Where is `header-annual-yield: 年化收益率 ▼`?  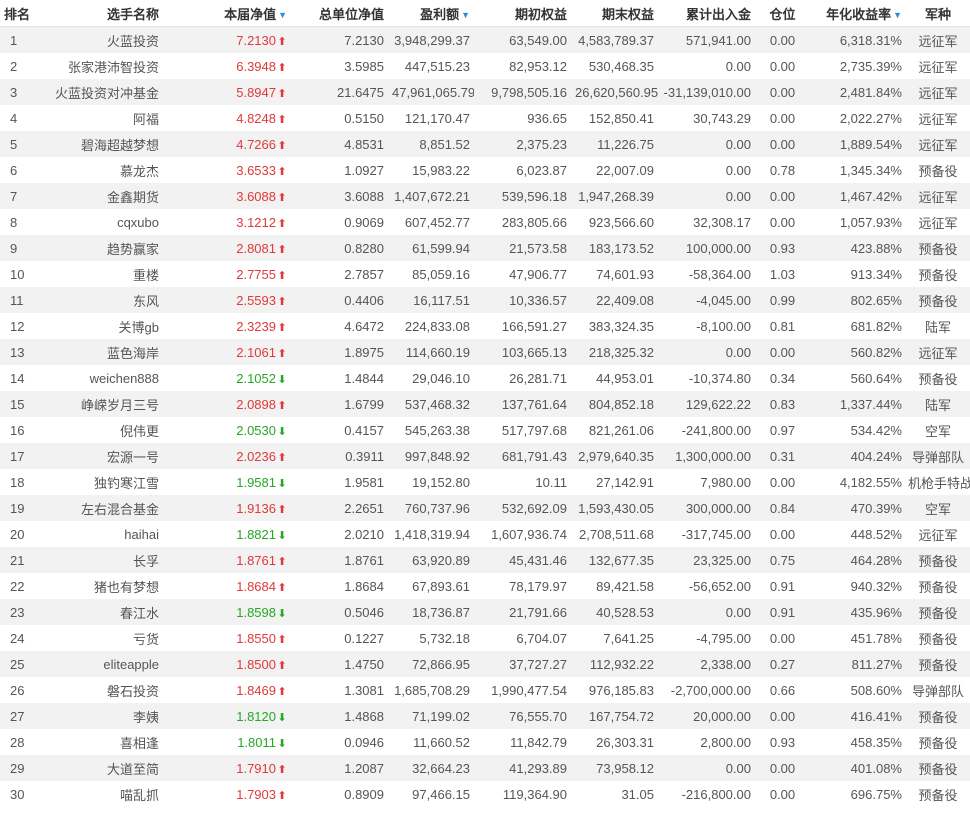 header-annual-yield: 年化收益率 ▼ is located at coordinates (858, 13).